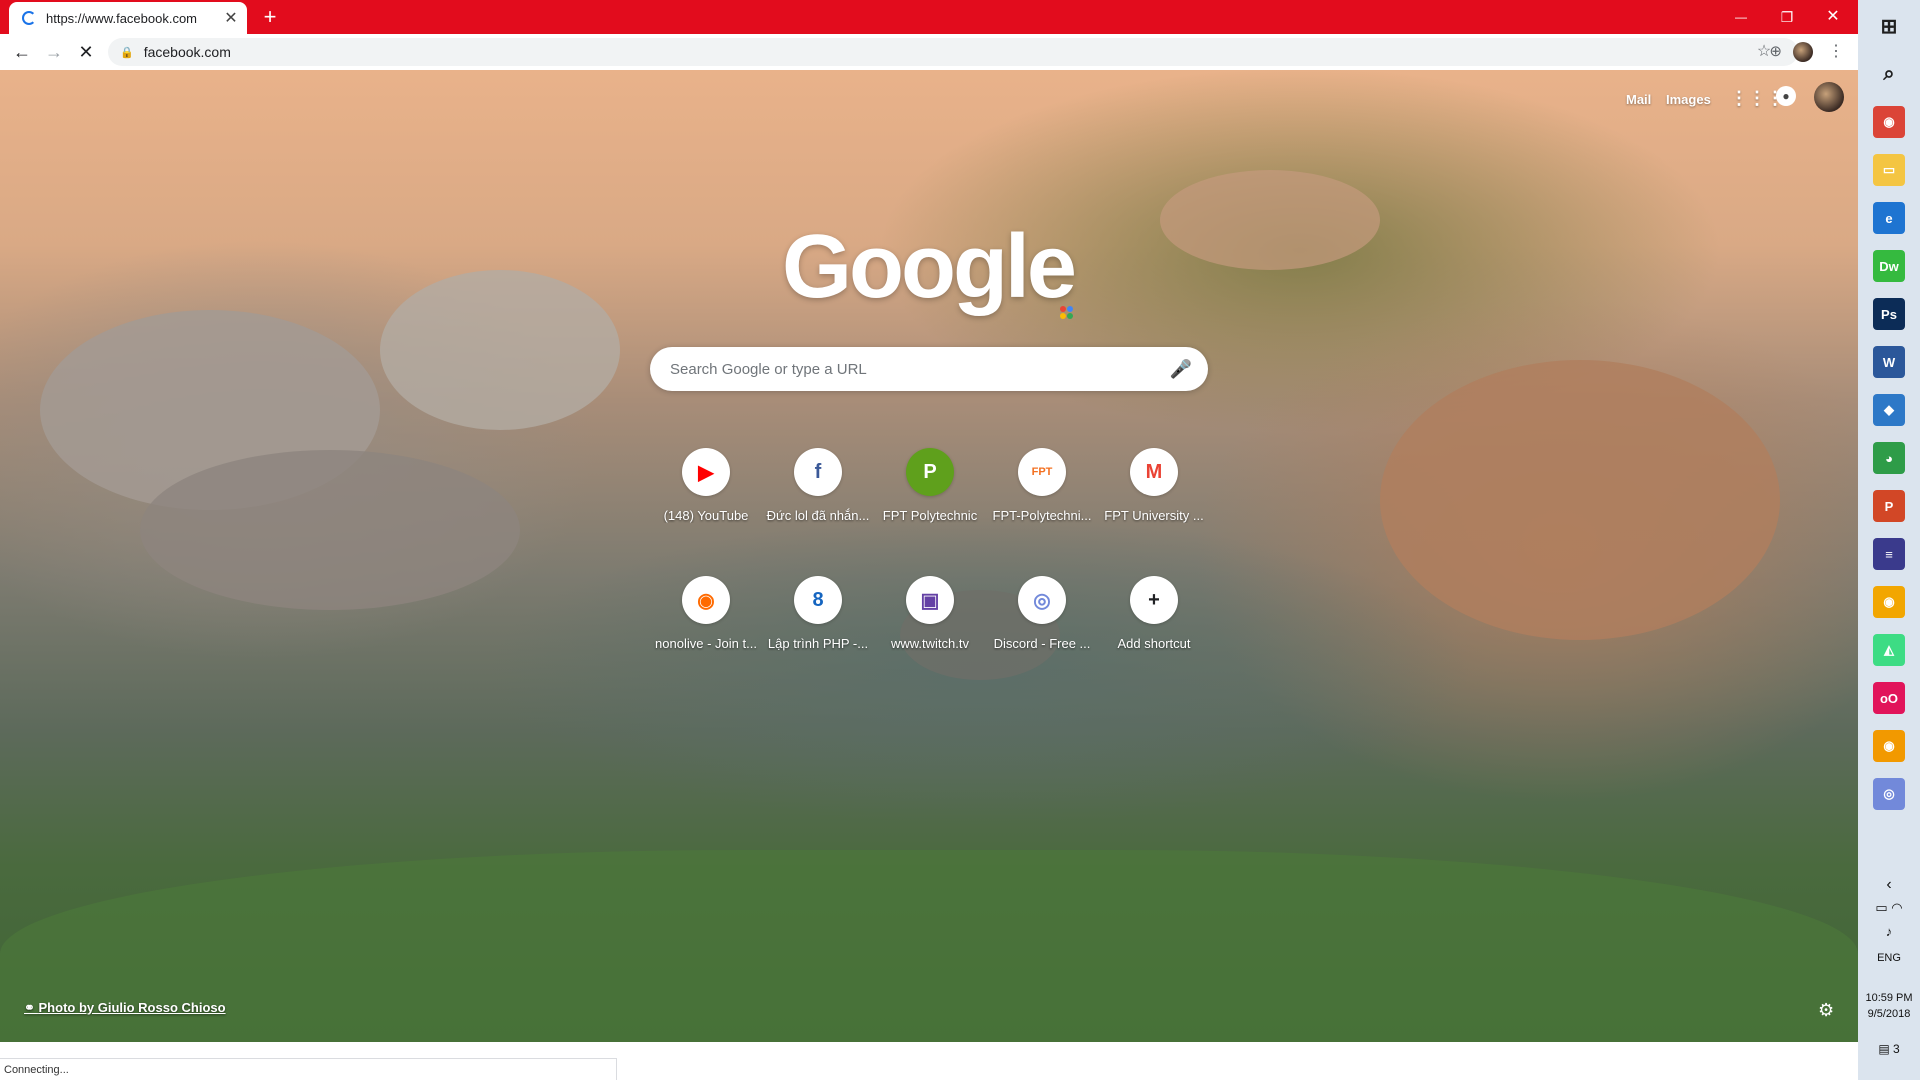 The height and width of the screenshot is (1080, 1920). What do you see at coordinates (1889, 506) in the screenshot?
I see `taskbar-powerpoint-icon: P` at bounding box center [1889, 506].